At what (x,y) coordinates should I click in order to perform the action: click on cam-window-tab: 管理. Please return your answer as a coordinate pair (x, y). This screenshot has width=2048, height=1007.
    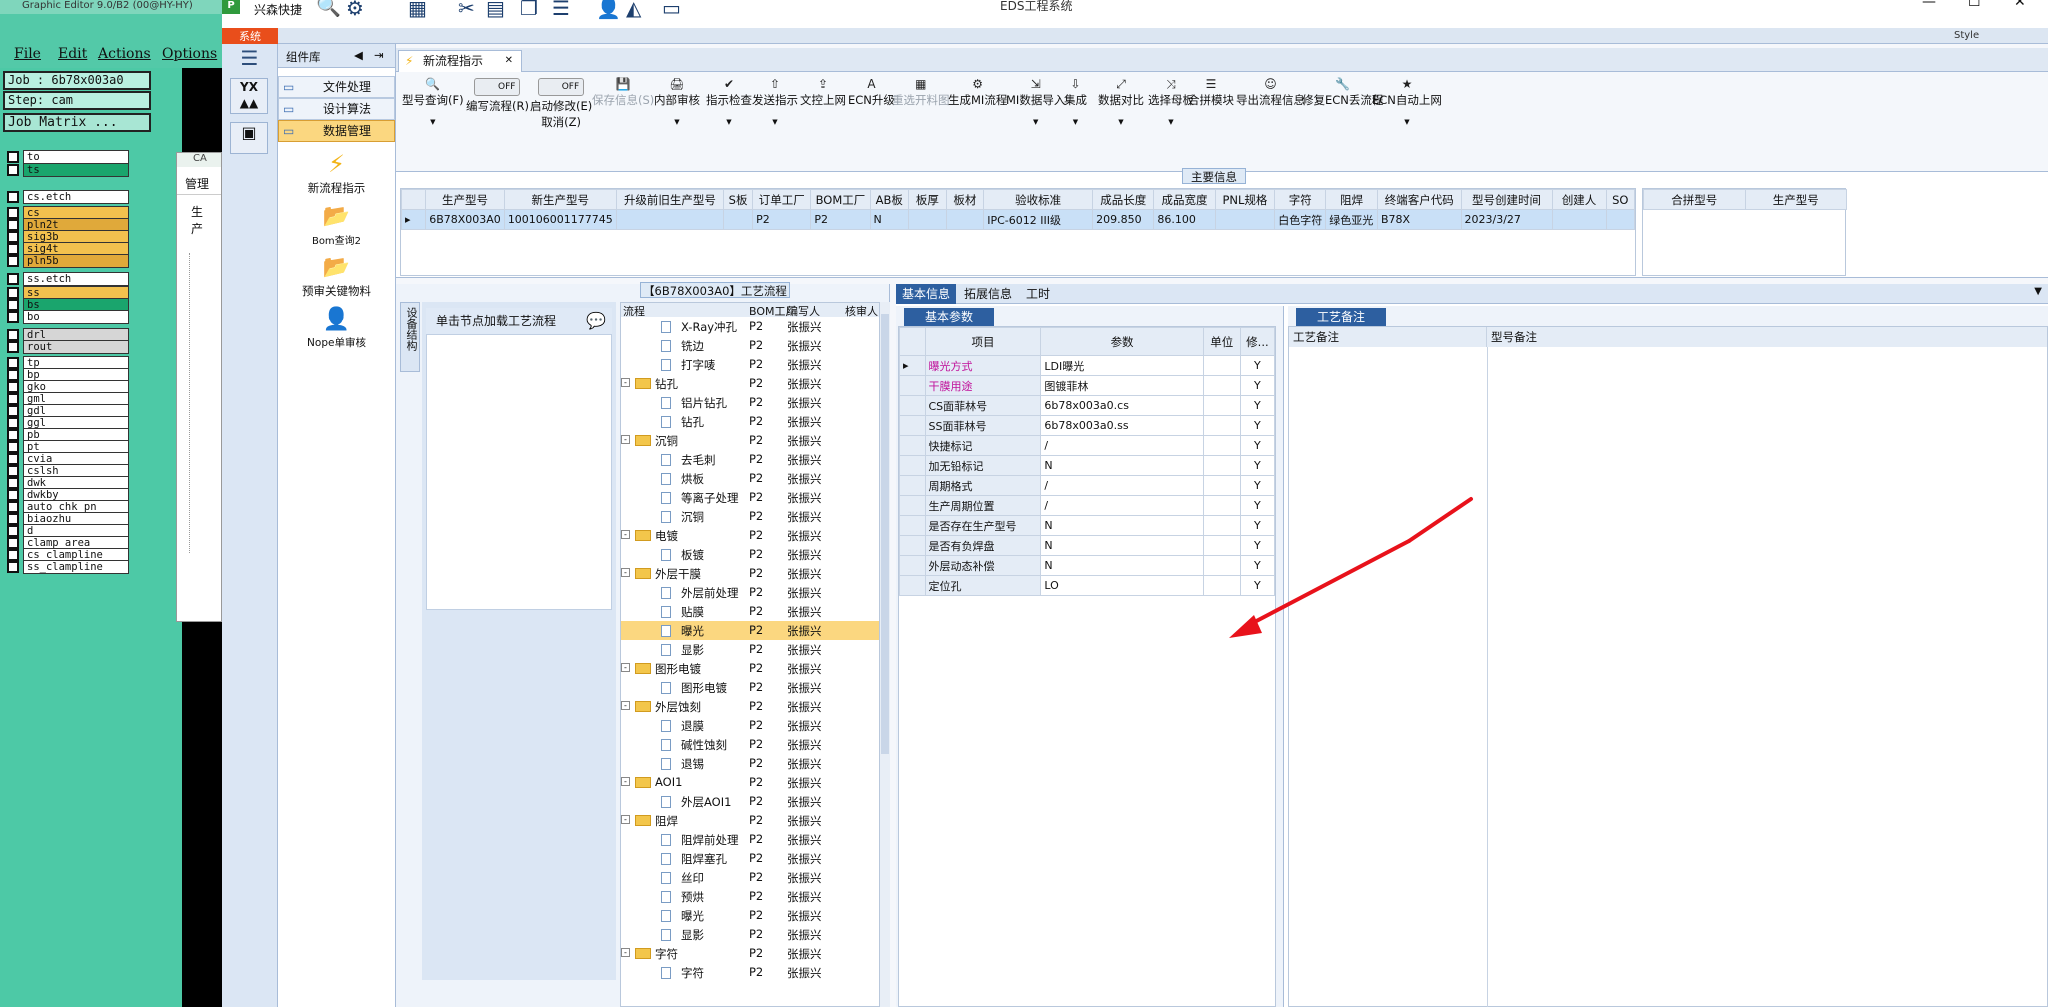
    Looking at the image, I should click on (199, 181).